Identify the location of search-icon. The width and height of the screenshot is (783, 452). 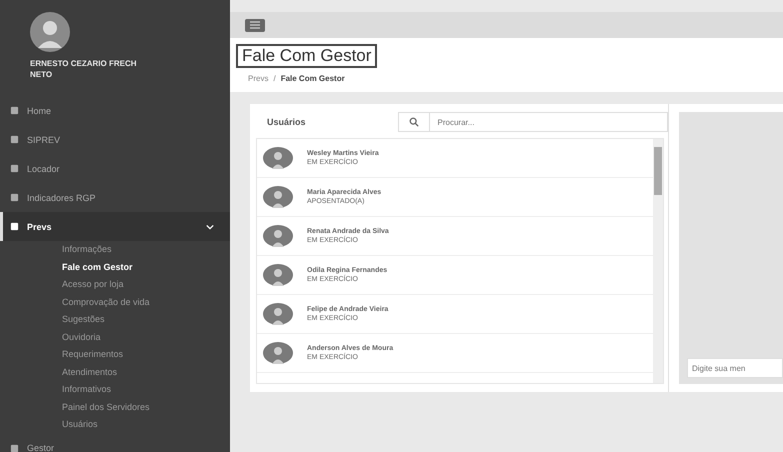
(413, 122).